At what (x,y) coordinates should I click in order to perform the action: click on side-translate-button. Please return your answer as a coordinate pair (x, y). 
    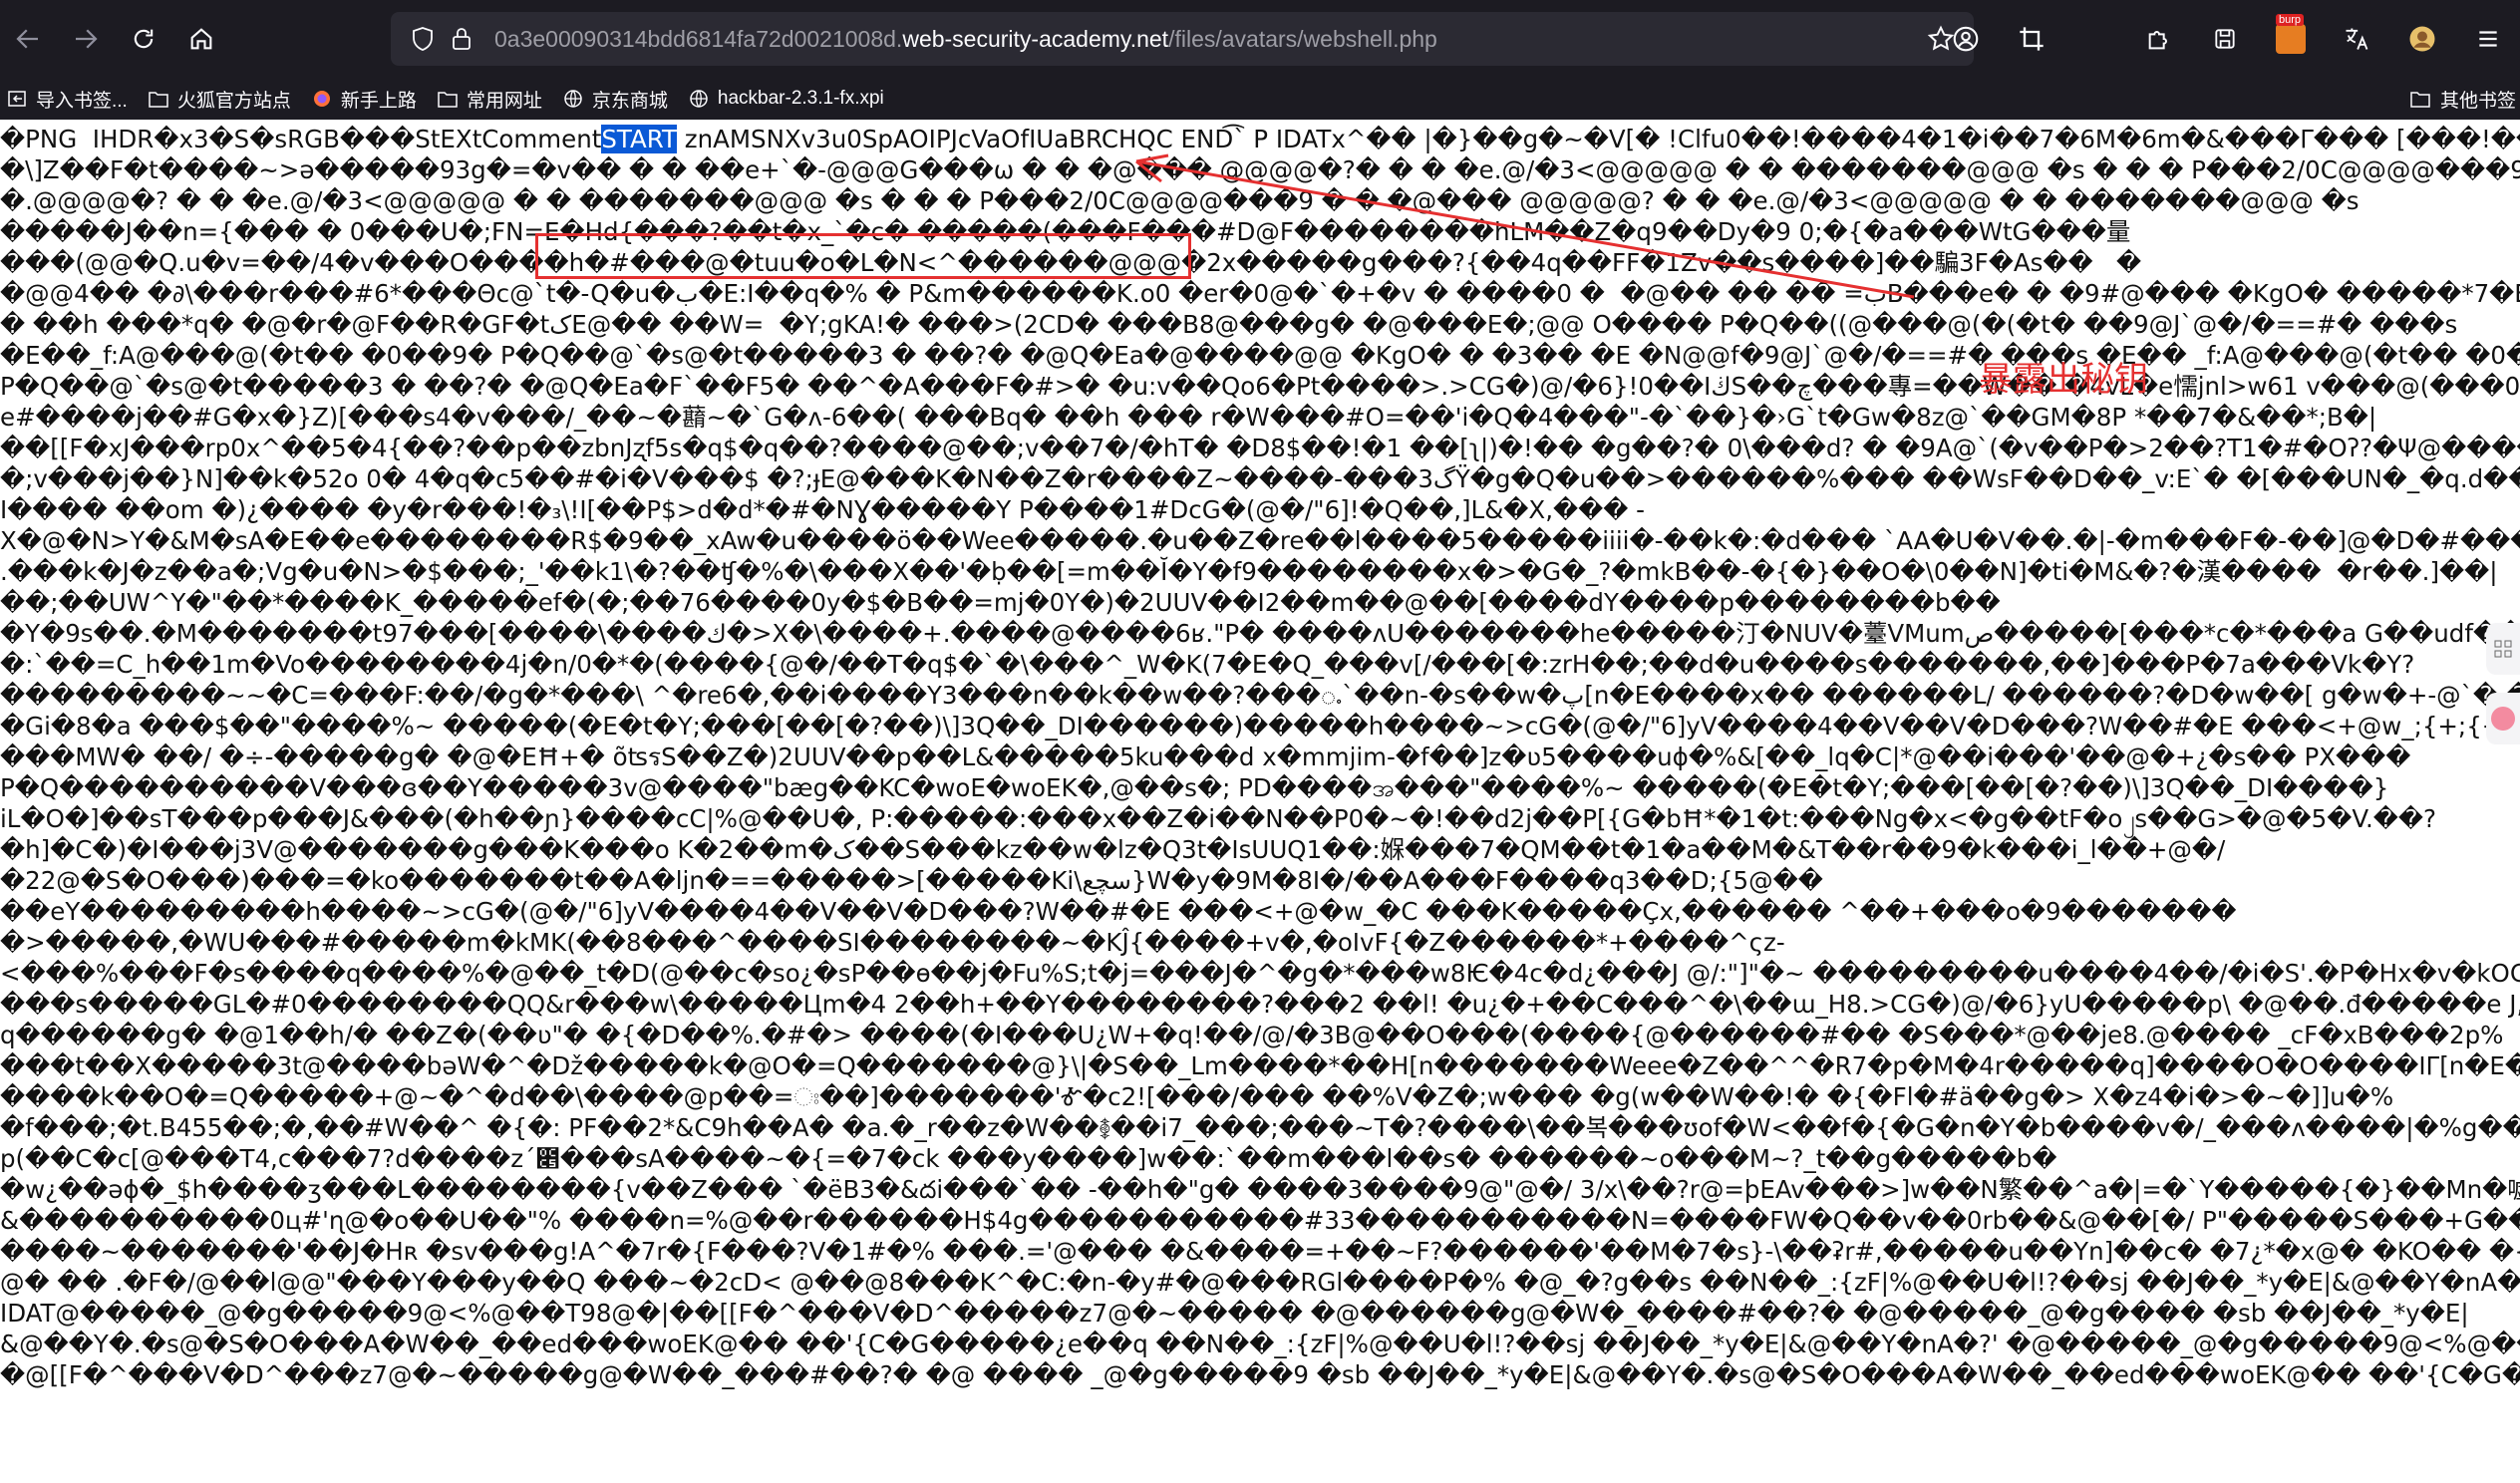
    Looking at the image, I should click on (2503, 718).